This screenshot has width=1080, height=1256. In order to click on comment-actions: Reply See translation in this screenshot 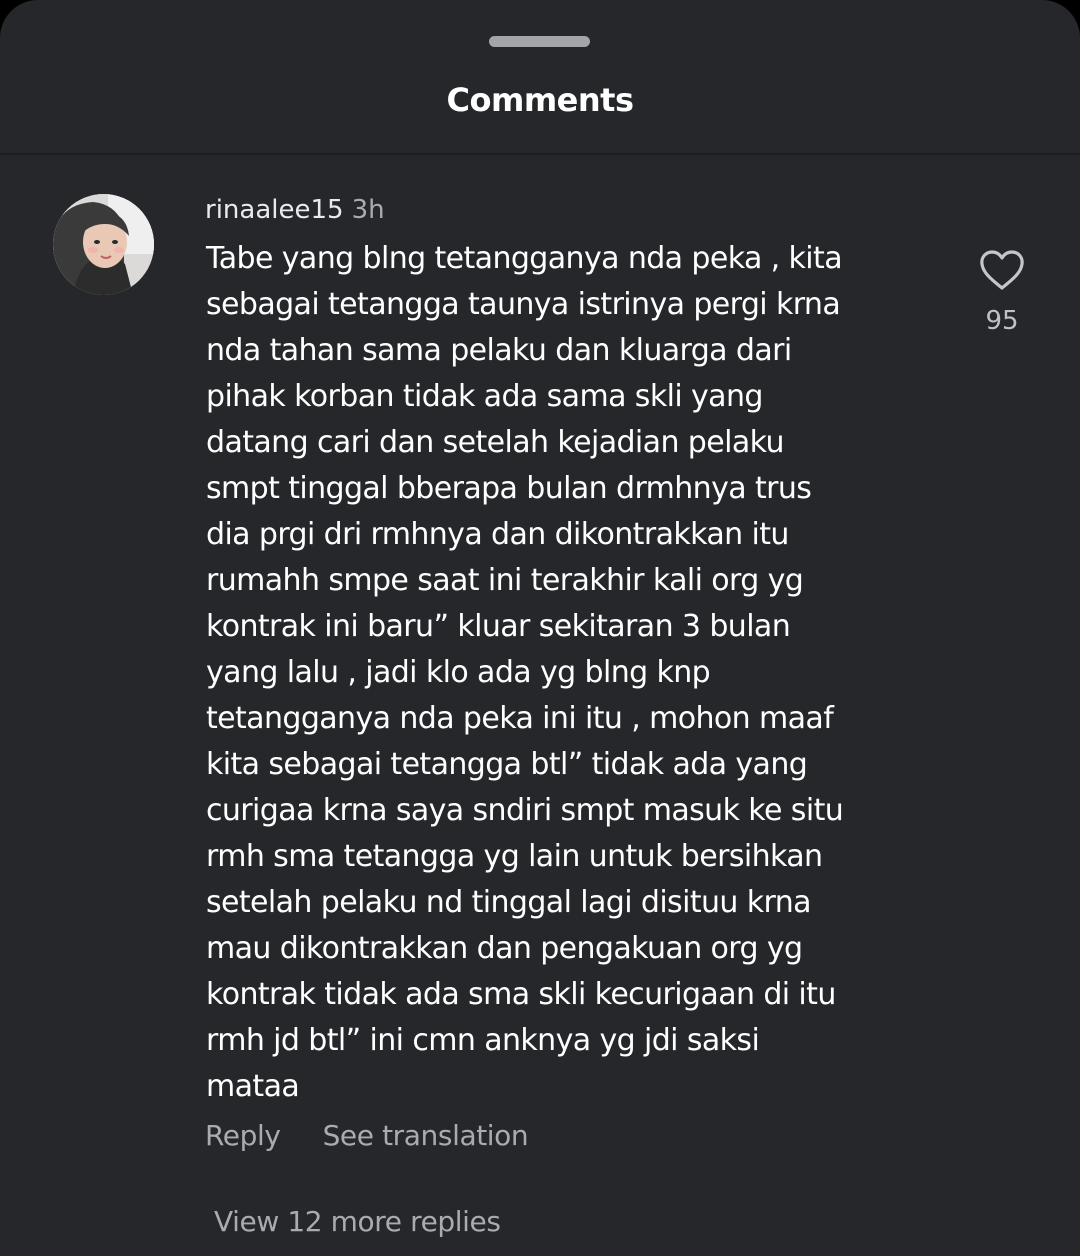, I will do `click(367, 1136)`.